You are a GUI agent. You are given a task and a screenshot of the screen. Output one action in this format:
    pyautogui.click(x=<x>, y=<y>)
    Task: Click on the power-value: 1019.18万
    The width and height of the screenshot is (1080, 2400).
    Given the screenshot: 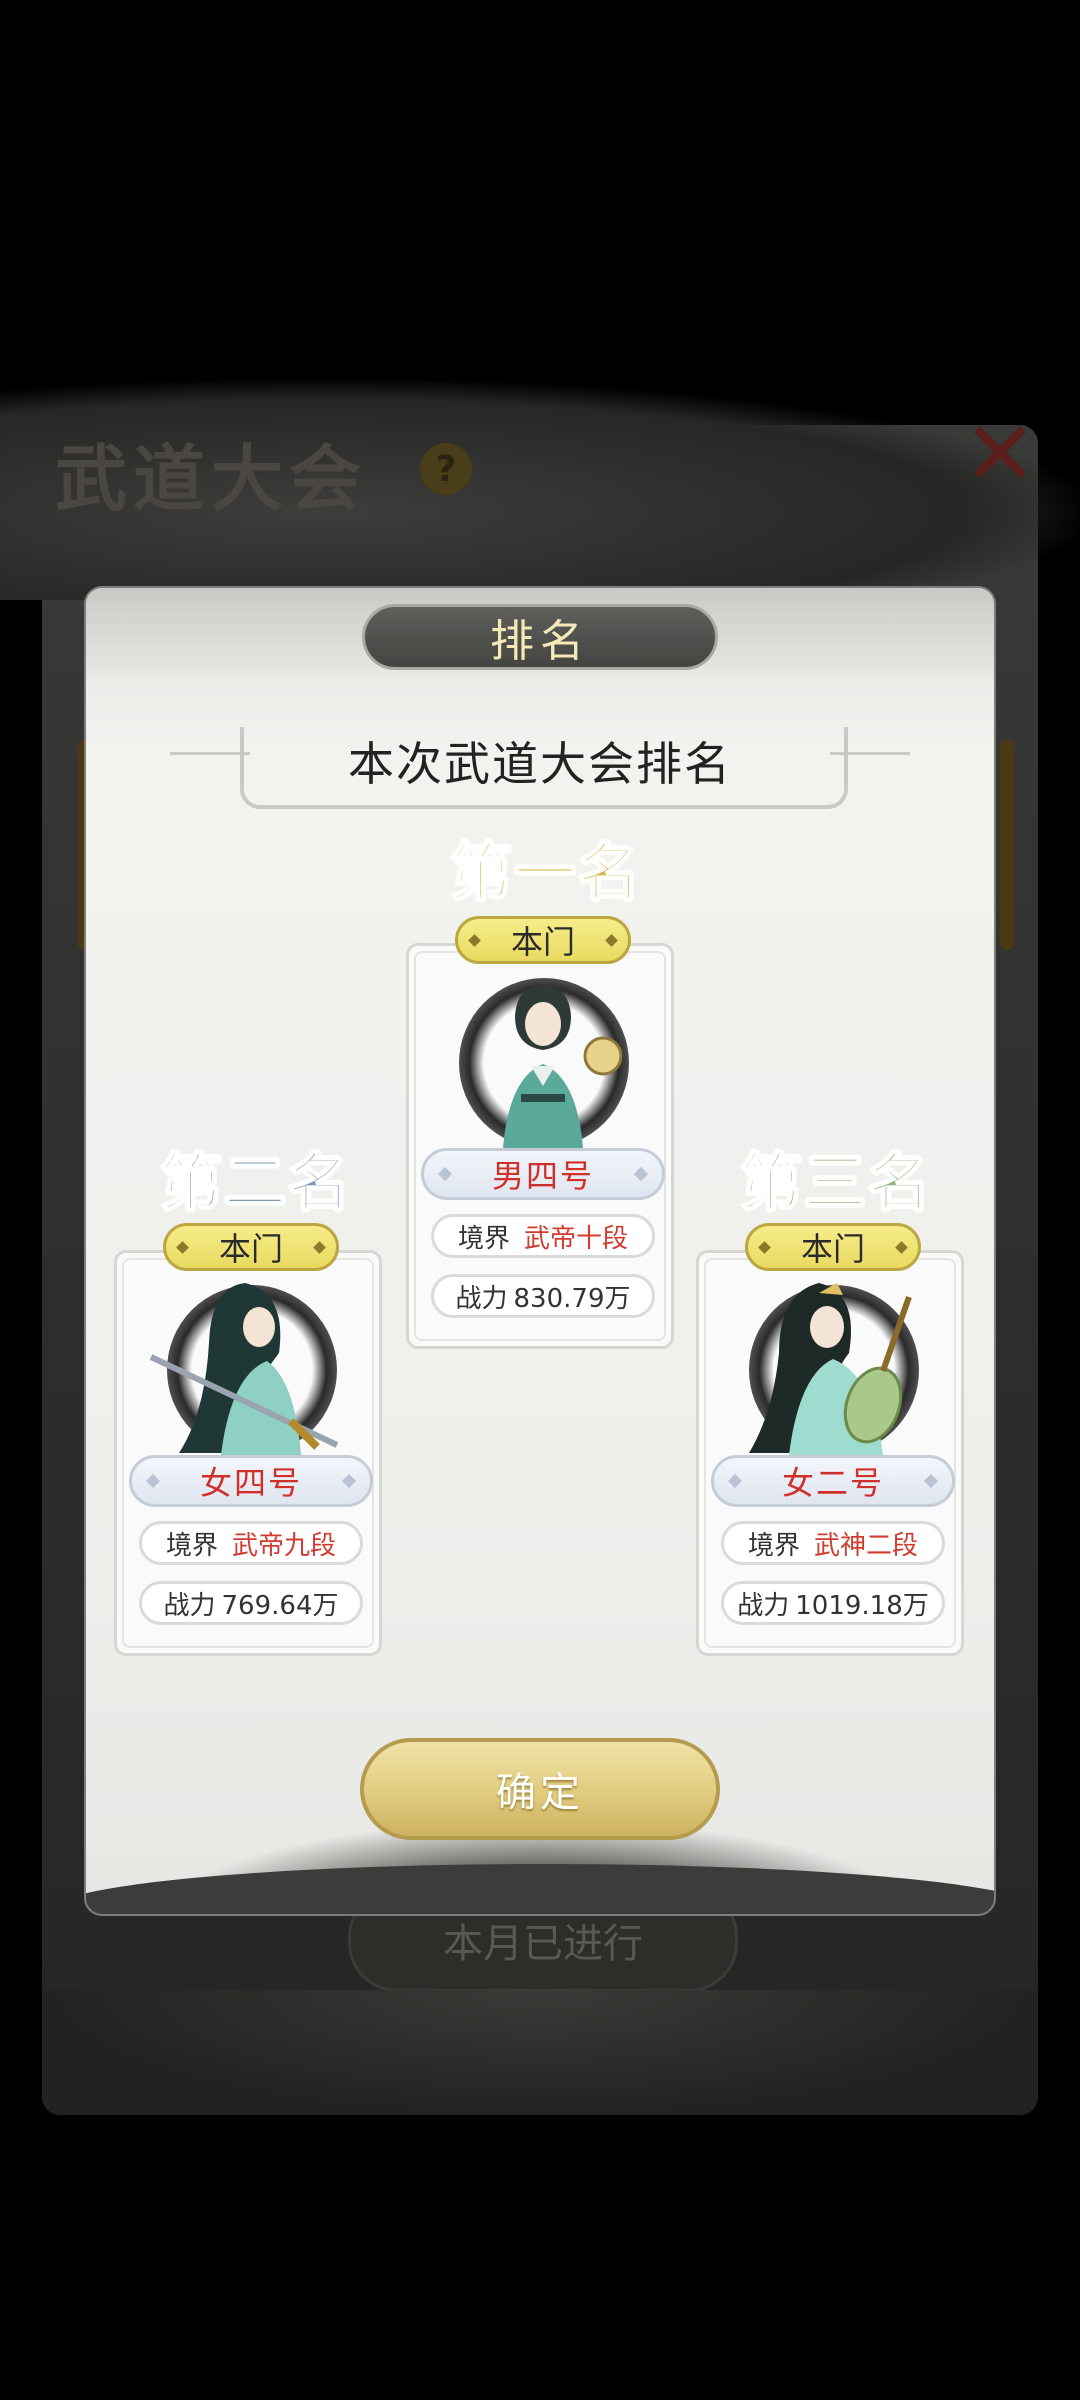 What is the action you would take?
    pyautogui.click(x=862, y=1605)
    